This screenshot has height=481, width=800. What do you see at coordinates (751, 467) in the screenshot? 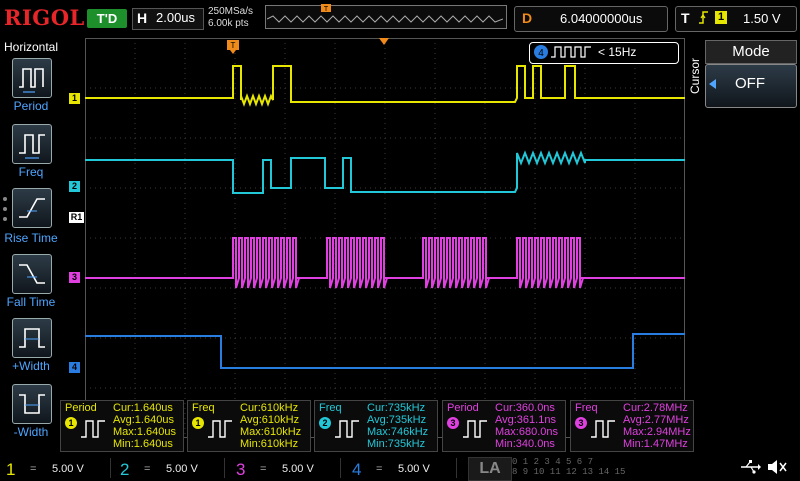
I see `usb-icon` at bounding box center [751, 467].